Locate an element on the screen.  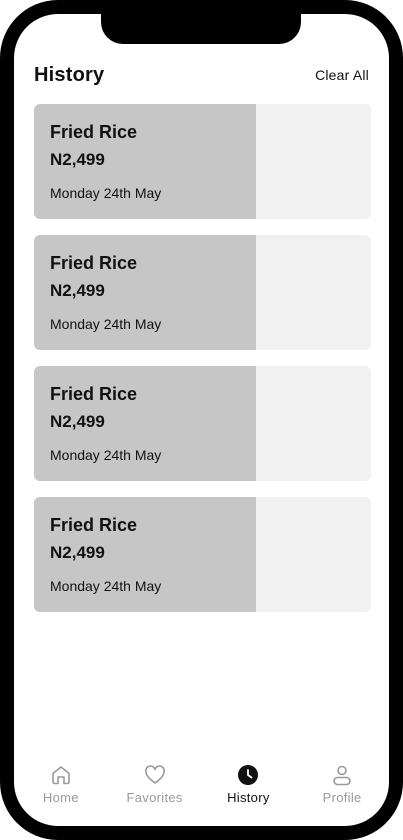
tab-label: Favorites is located at coordinates (154, 797).